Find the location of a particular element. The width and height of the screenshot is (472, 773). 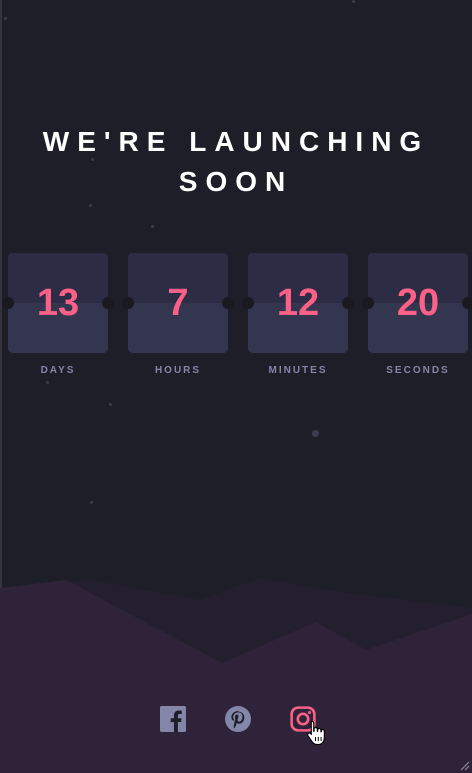

seconds-label: SECONDS is located at coordinates (418, 370).